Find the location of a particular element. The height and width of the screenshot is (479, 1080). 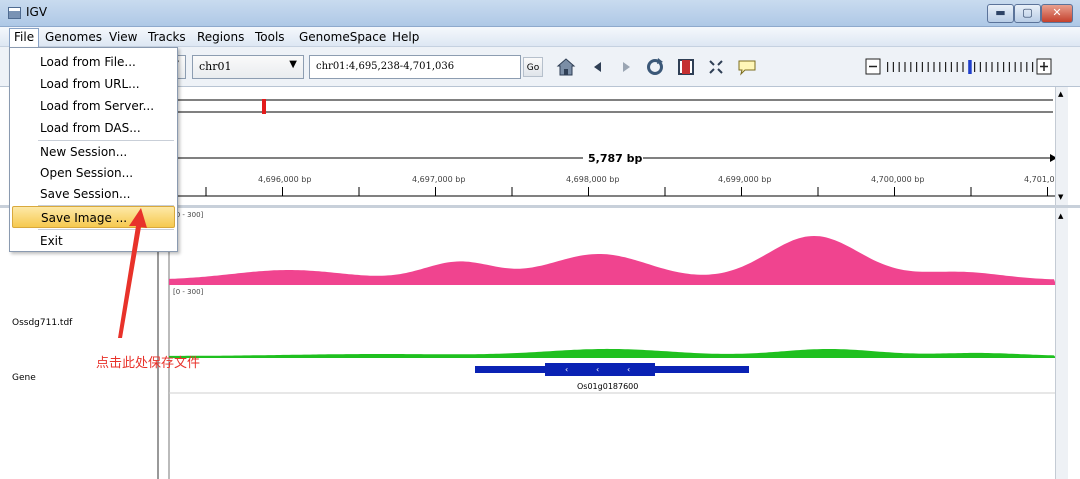

annotation-text: 点击此处保存文件 is located at coordinates (148, 363).